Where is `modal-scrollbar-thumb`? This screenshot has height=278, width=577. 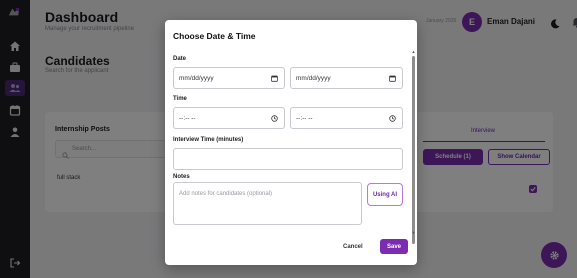
modal-scrollbar-thumb is located at coordinates (413, 150).